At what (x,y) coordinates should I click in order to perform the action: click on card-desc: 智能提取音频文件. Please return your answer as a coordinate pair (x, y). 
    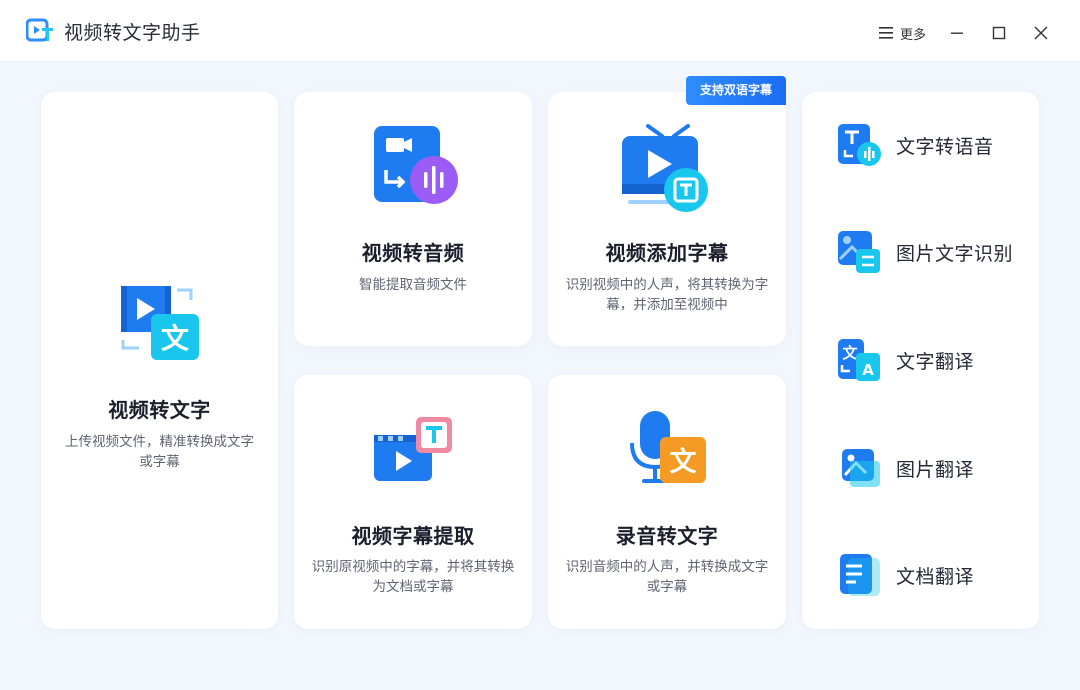
    Looking at the image, I should click on (413, 285).